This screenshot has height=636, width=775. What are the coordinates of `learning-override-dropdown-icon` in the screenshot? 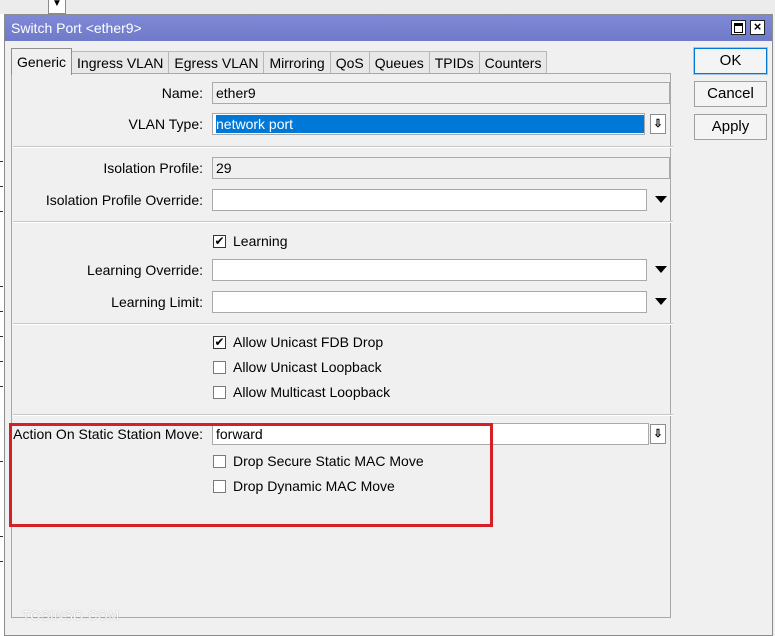 It's located at (661, 269).